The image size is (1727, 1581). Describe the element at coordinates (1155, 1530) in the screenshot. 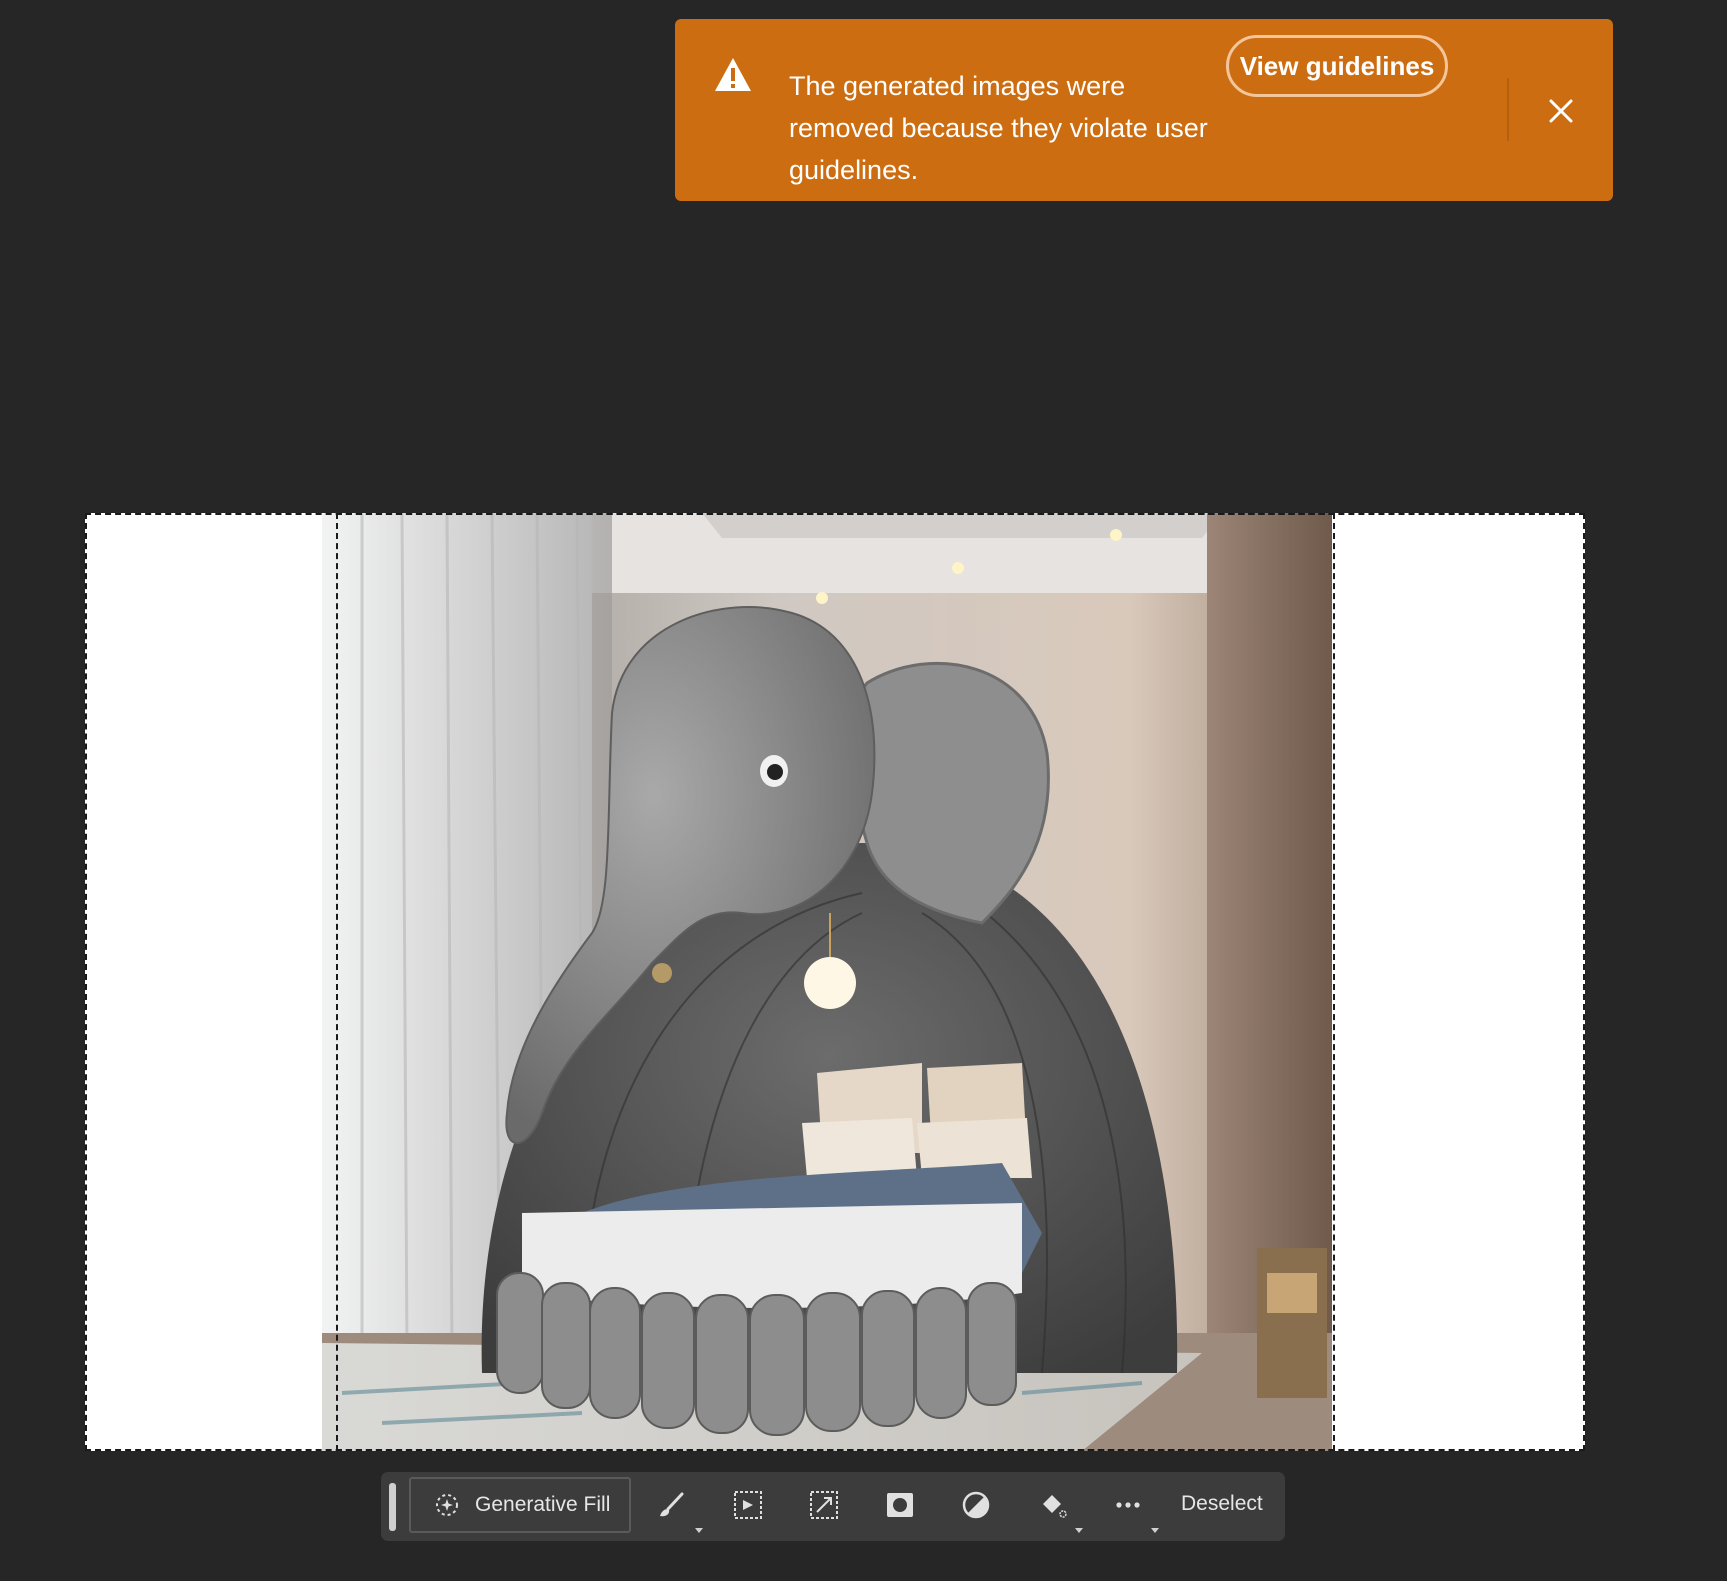

I see `more-dropdown-caret` at that location.